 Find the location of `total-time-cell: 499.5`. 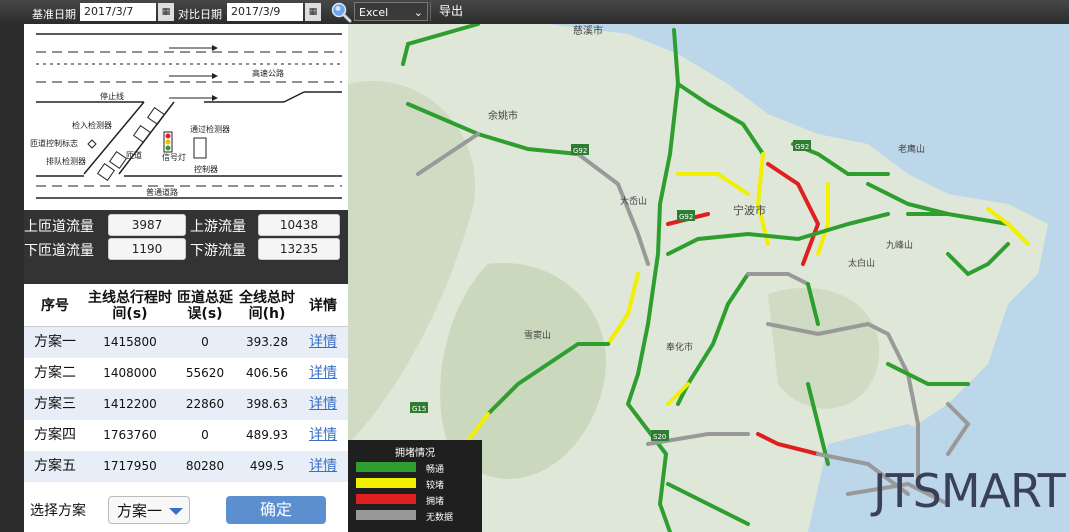

total-time-cell: 499.5 is located at coordinates (267, 466).